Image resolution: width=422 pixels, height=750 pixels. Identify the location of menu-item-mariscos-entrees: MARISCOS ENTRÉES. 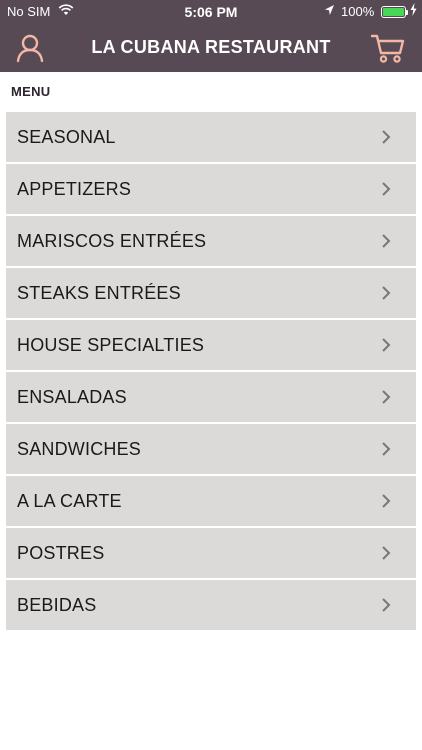
(211, 241).